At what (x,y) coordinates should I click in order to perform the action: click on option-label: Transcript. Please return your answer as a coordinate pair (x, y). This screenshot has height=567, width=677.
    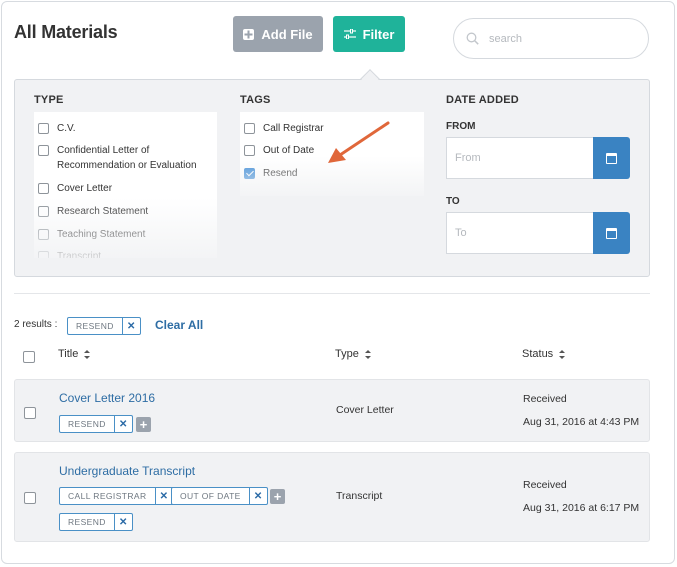
    Looking at the image, I should click on (79, 254).